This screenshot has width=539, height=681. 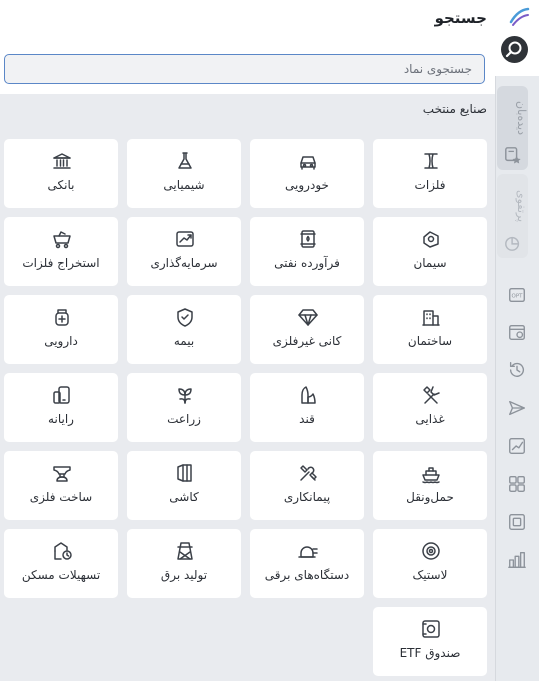 What do you see at coordinates (430, 485) in the screenshot?
I see `industry-card: حمل‌ونقل` at bounding box center [430, 485].